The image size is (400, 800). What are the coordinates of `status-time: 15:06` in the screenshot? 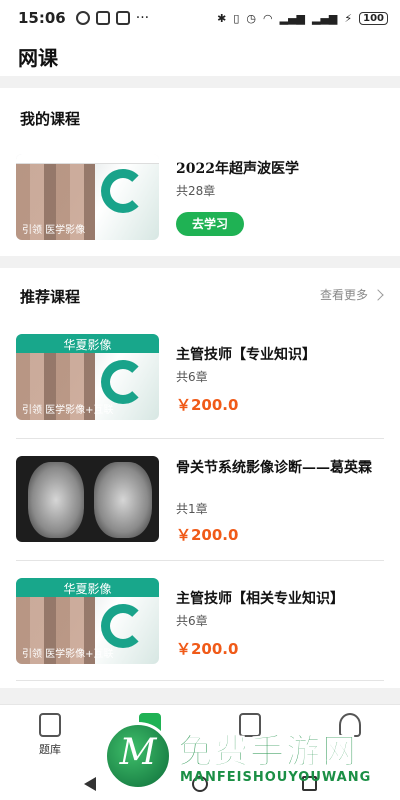 It's located at (42, 18).